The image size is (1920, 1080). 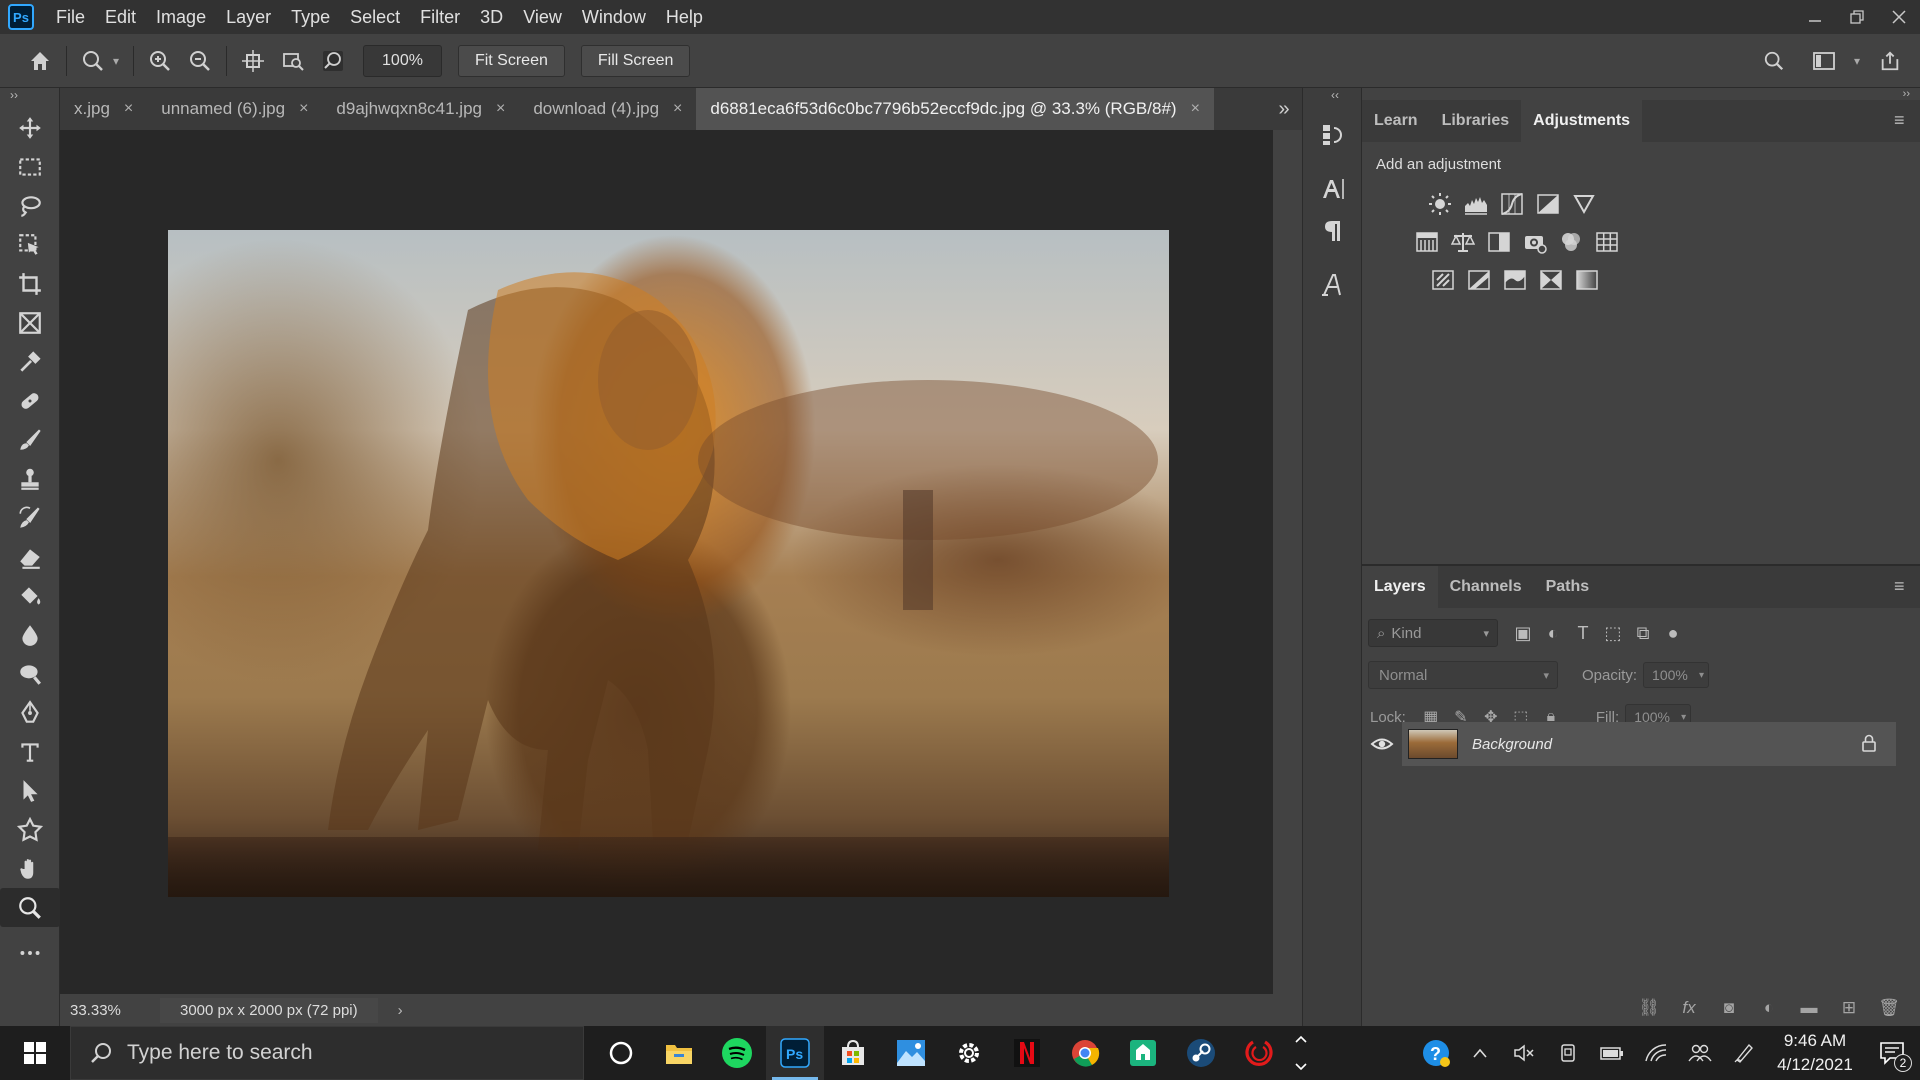 What do you see at coordinates (234, 109) in the screenshot?
I see `tab-document: unnamed (6).jpg ×` at bounding box center [234, 109].